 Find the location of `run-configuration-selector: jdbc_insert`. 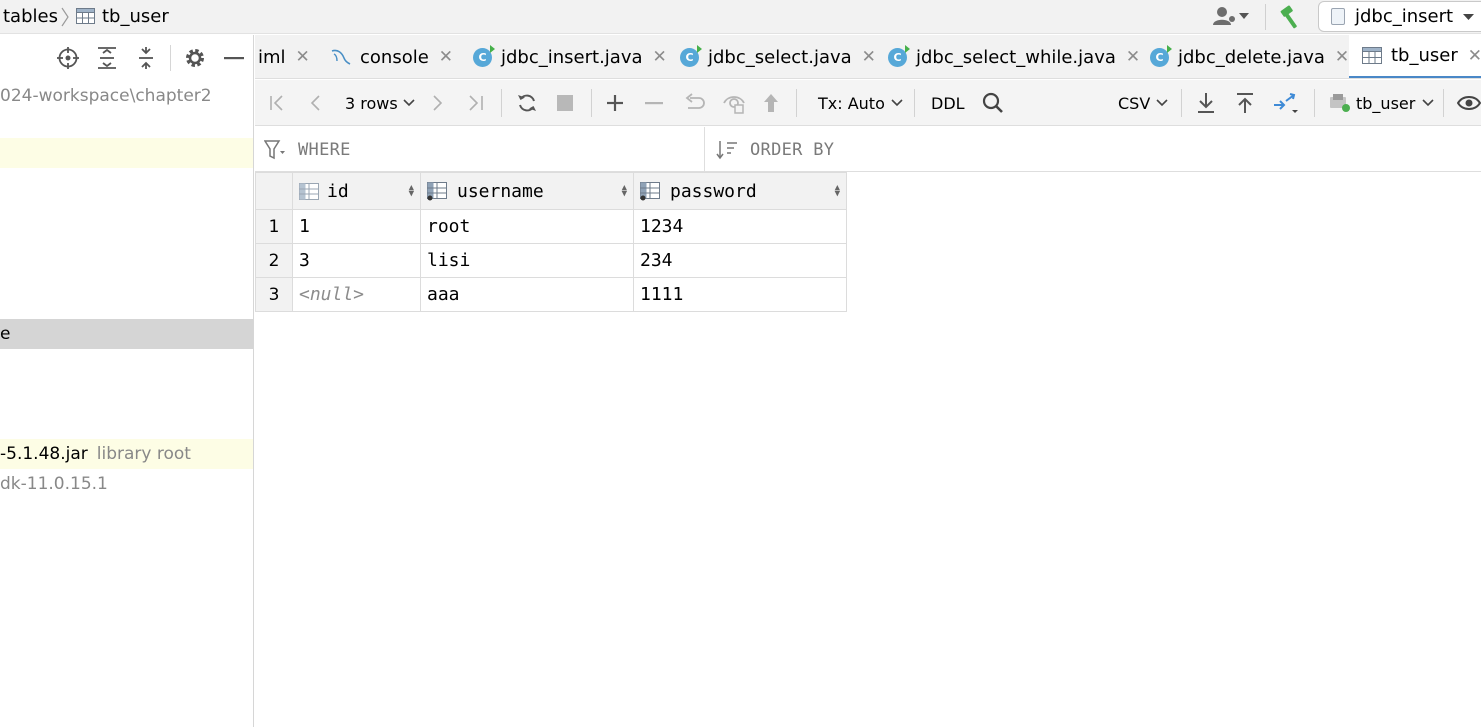

run-configuration-selector: jdbc_insert is located at coordinates (1399, 16).